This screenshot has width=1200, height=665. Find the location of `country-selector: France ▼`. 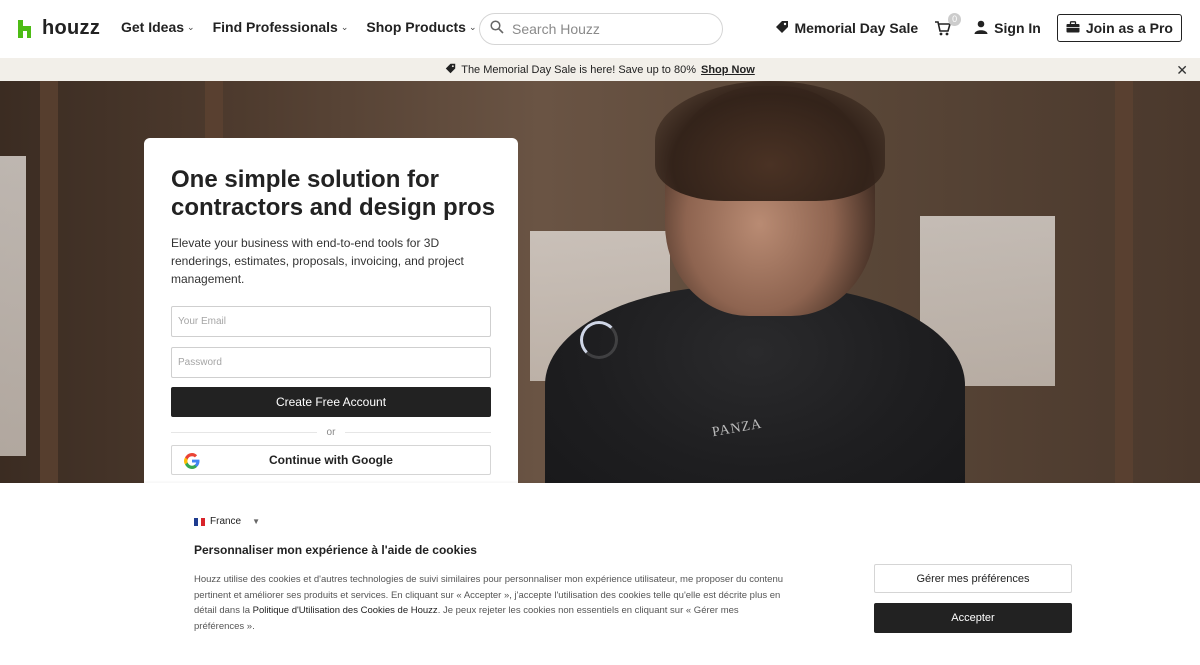

country-selector: France ▼ is located at coordinates (227, 521).